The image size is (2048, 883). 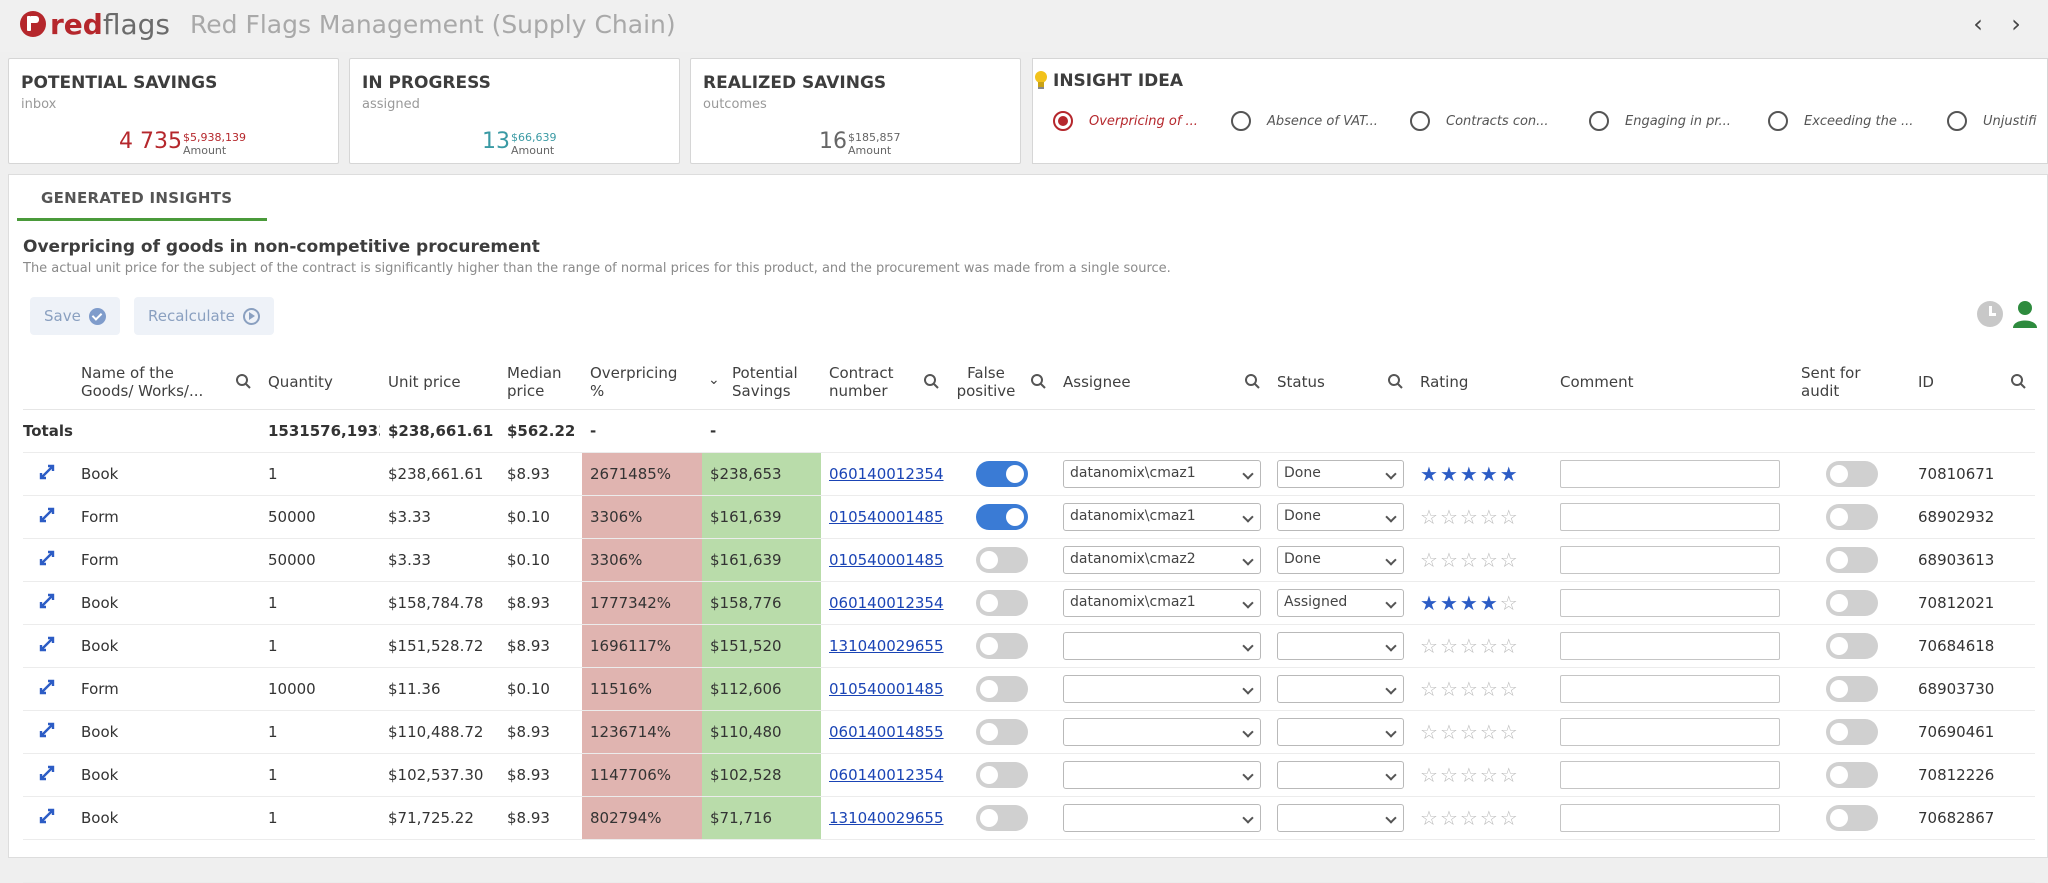 What do you see at coordinates (1340, 473) in the screenshot?
I see `status-select: Done` at bounding box center [1340, 473].